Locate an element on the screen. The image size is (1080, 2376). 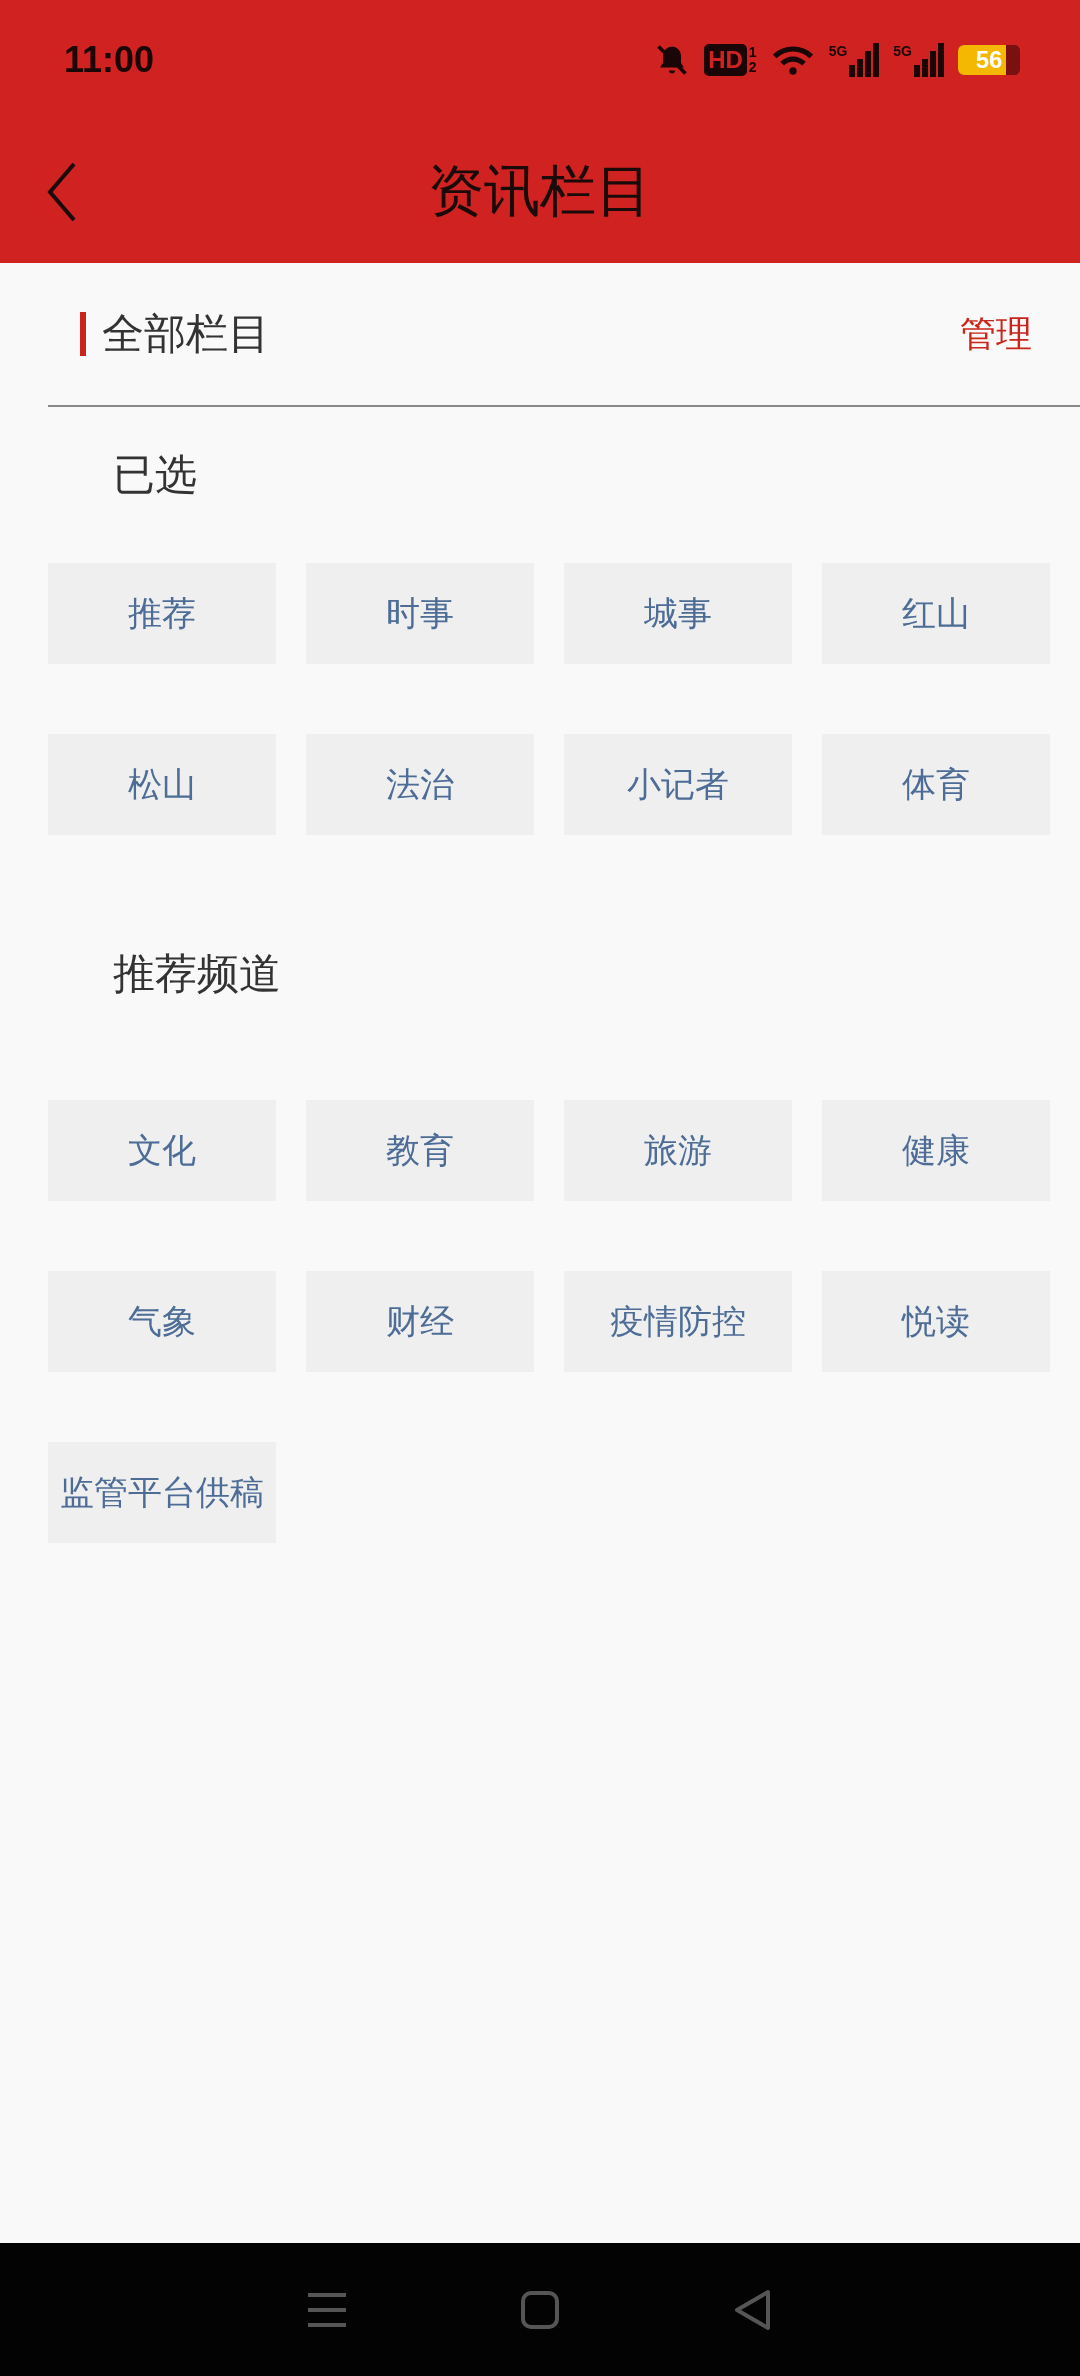
home-icon is located at coordinates (540, 2309).